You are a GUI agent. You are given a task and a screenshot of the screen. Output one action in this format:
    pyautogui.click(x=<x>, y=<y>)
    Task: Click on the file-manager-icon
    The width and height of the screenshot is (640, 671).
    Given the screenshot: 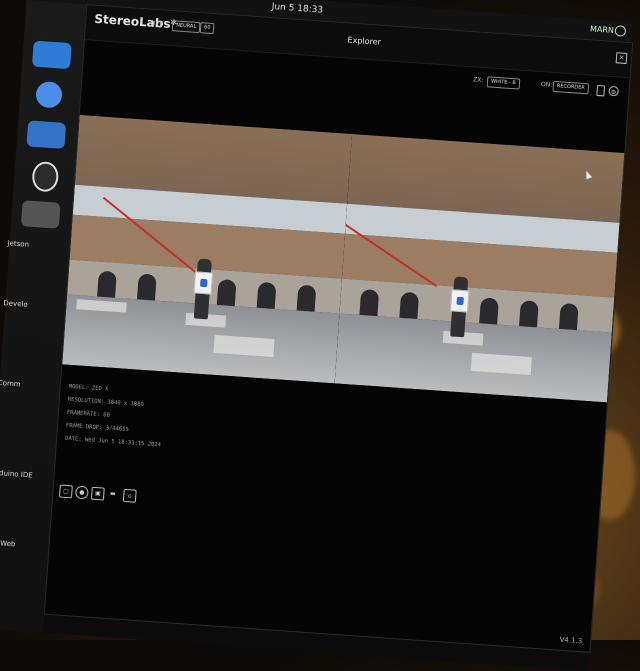 What is the action you would take?
    pyautogui.click(x=46, y=134)
    